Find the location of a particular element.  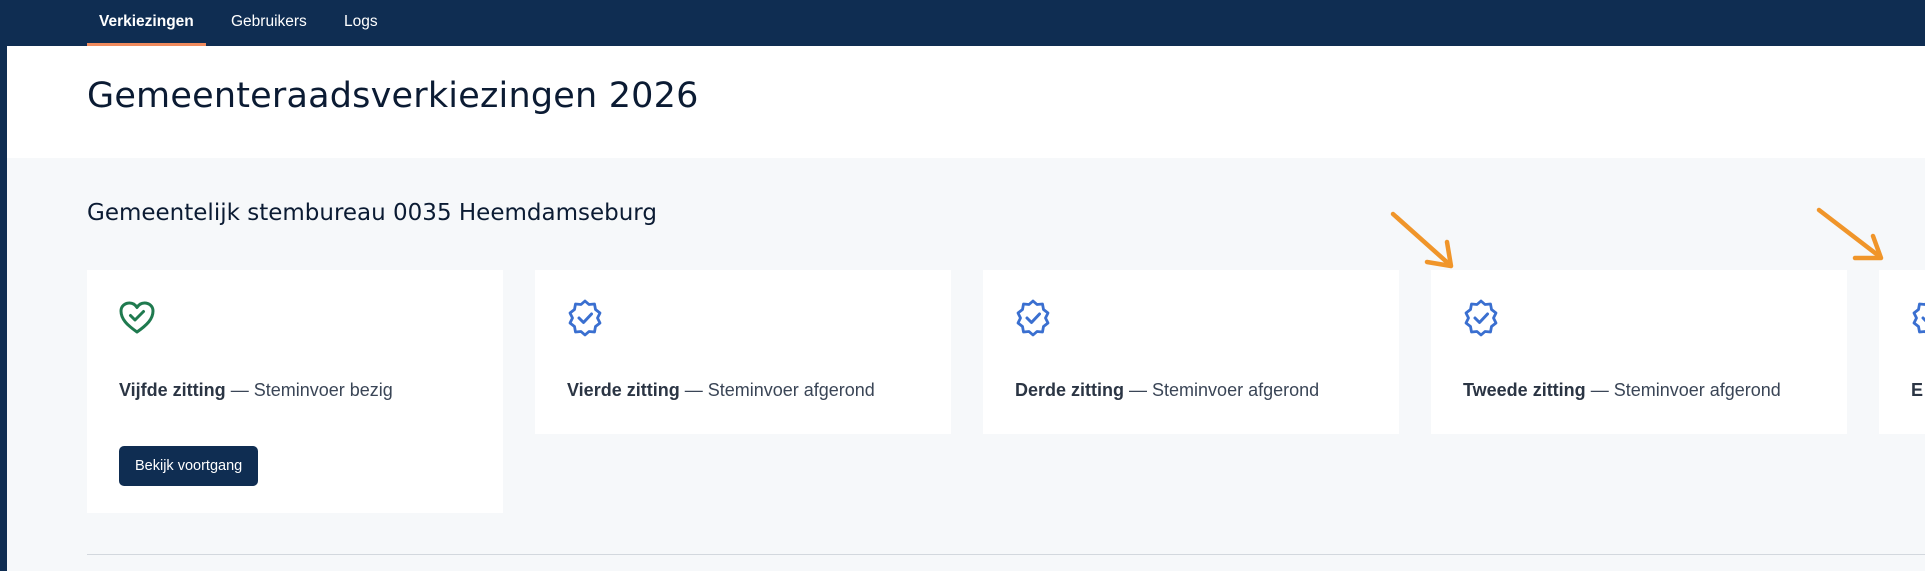

session-name: Vijfde zitting is located at coordinates (172, 390).